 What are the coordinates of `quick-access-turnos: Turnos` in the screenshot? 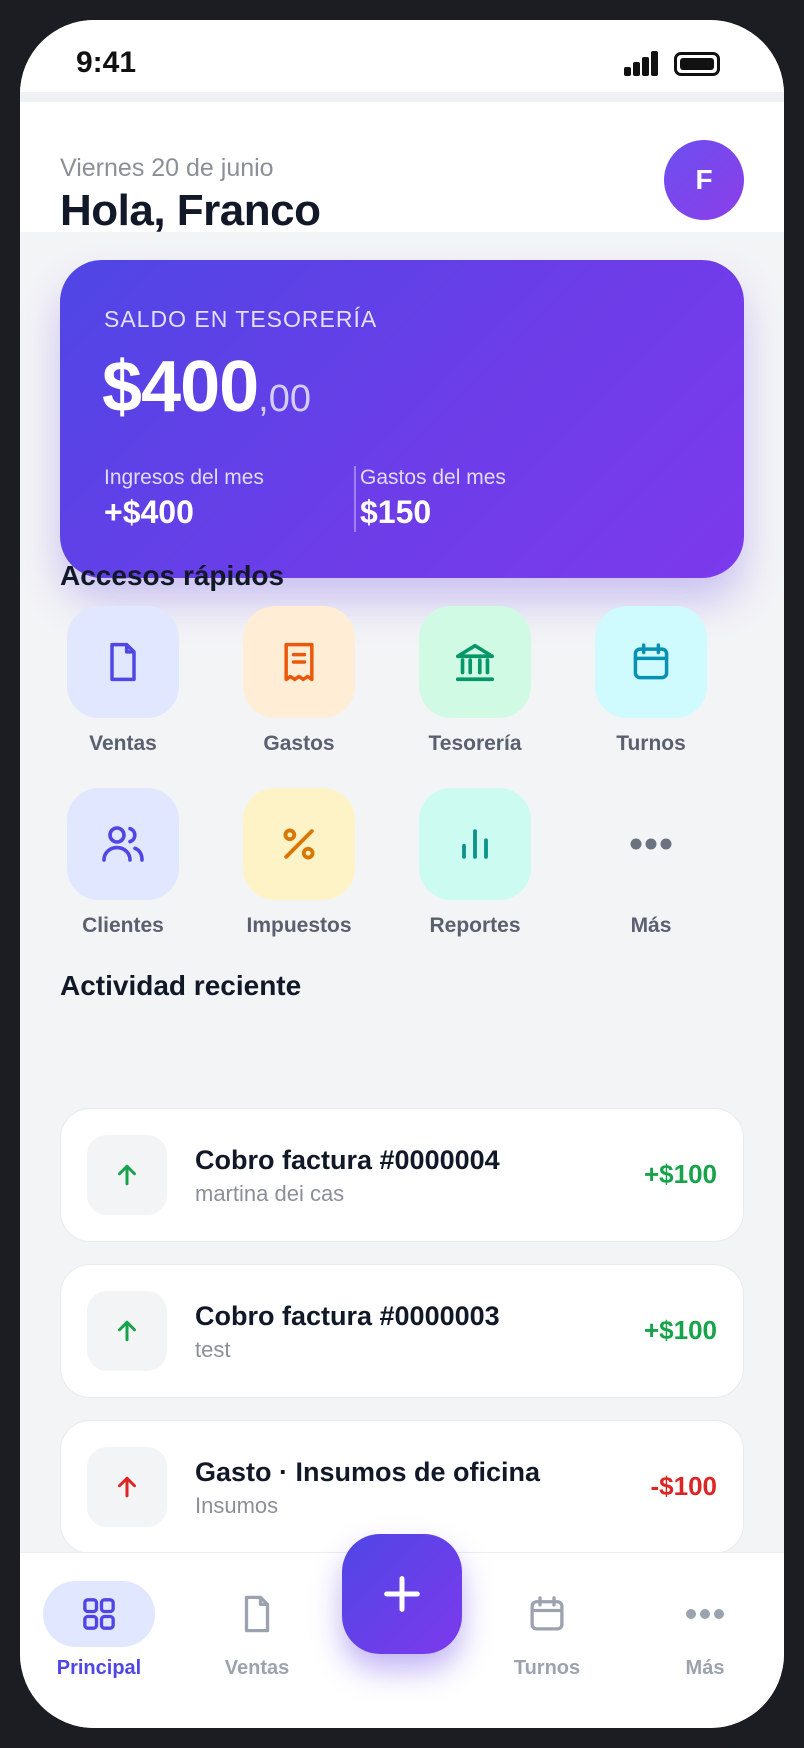 It's located at (651, 681).